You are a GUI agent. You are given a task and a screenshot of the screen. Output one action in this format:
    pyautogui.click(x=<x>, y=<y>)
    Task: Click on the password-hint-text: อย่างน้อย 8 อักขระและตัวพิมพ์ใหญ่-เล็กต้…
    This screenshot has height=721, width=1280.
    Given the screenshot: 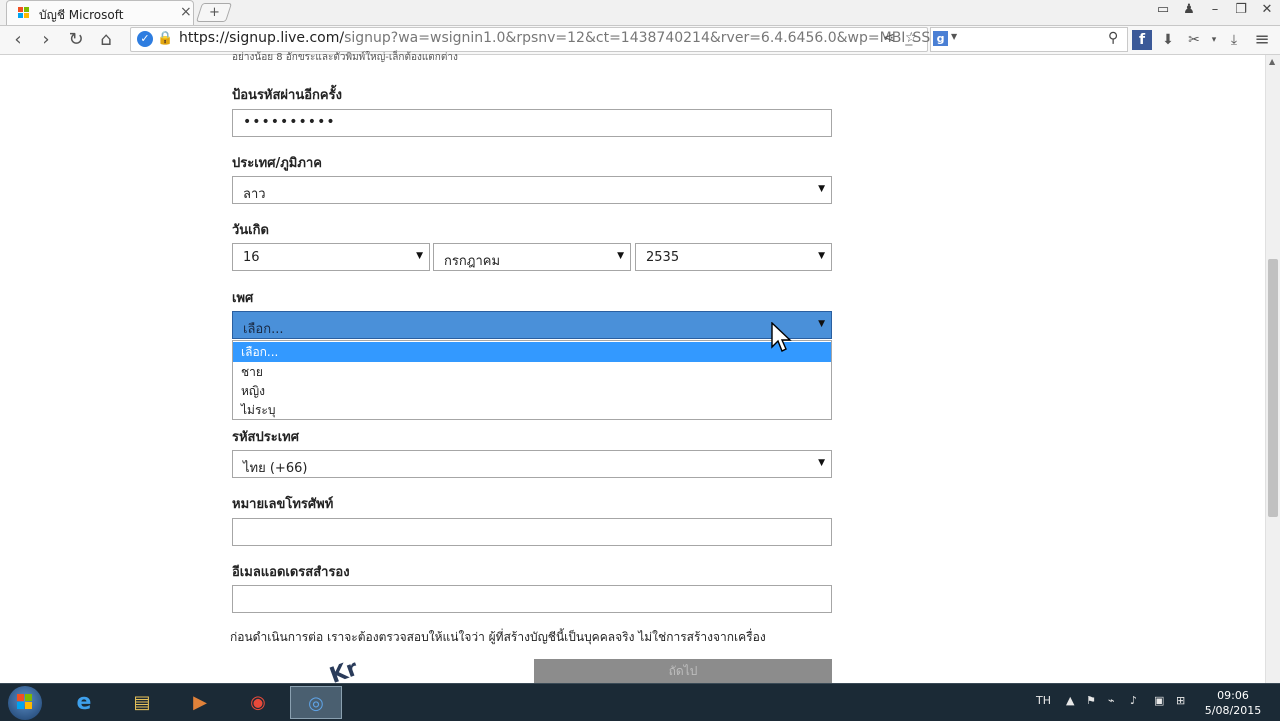 What is the action you would take?
    pyautogui.click(x=345, y=57)
    